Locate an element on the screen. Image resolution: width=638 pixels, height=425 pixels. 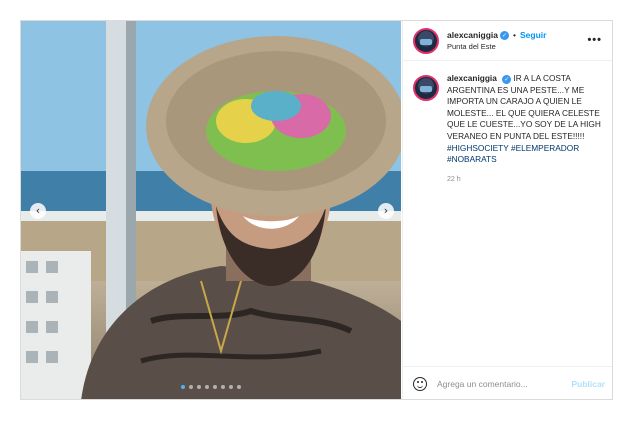
avatar is located at coordinates (426, 40).